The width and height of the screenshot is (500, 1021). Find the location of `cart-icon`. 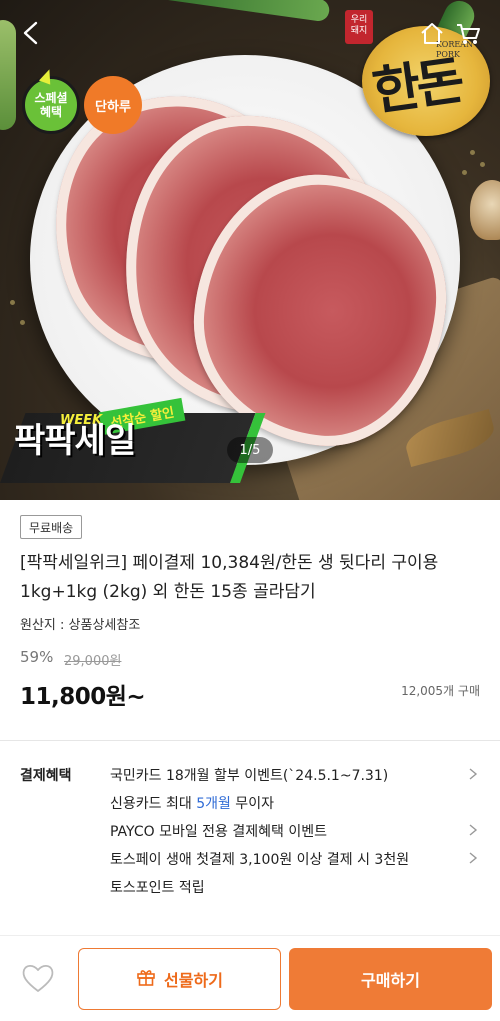

cart-icon is located at coordinates (468, 34).